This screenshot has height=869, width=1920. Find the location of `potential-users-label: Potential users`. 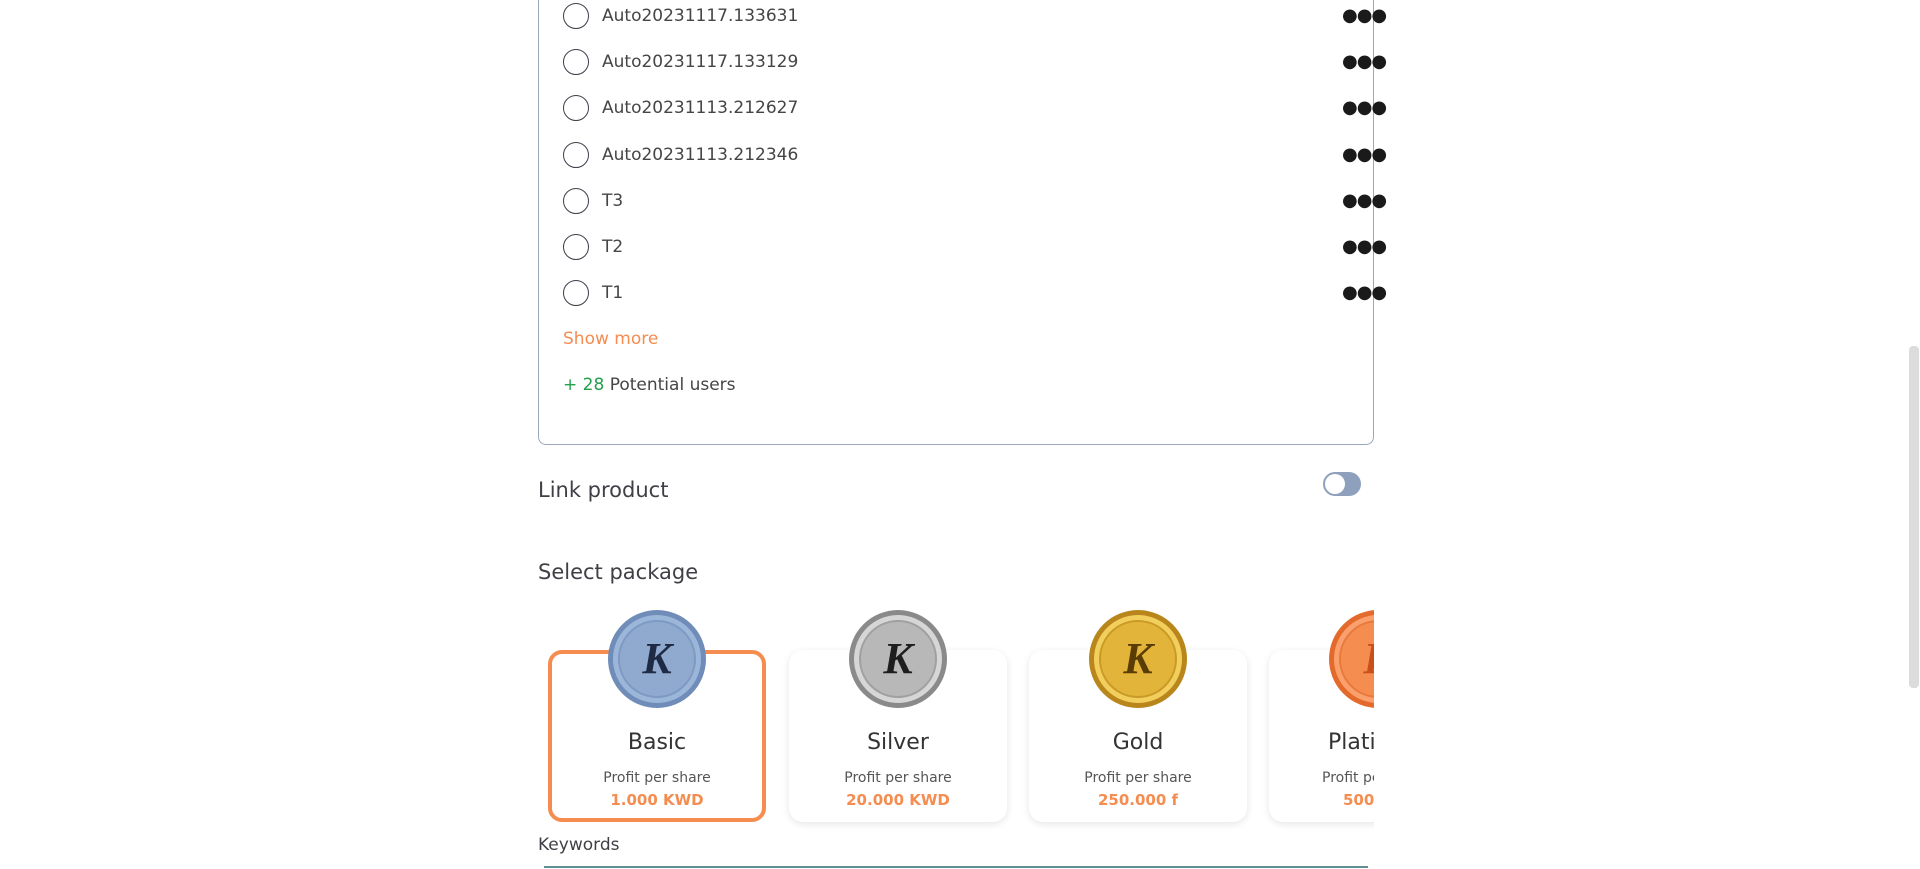

potential-users-label: Potential users is located at coordinates (672, 385).